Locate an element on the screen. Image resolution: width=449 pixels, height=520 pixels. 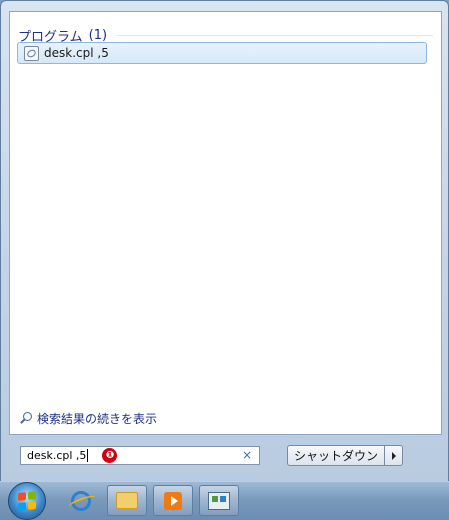
clear-search-button: × is located at coordinates (247, 455).